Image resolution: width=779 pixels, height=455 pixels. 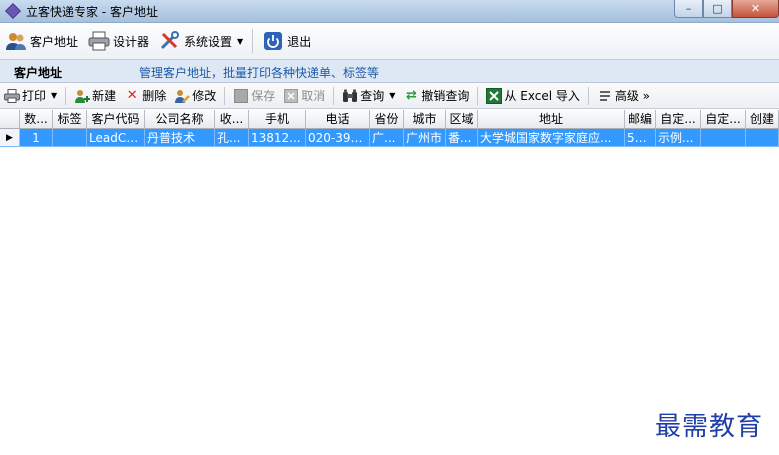 I want to click on table-cell: LeadCarry, so click(x=116, y=138).